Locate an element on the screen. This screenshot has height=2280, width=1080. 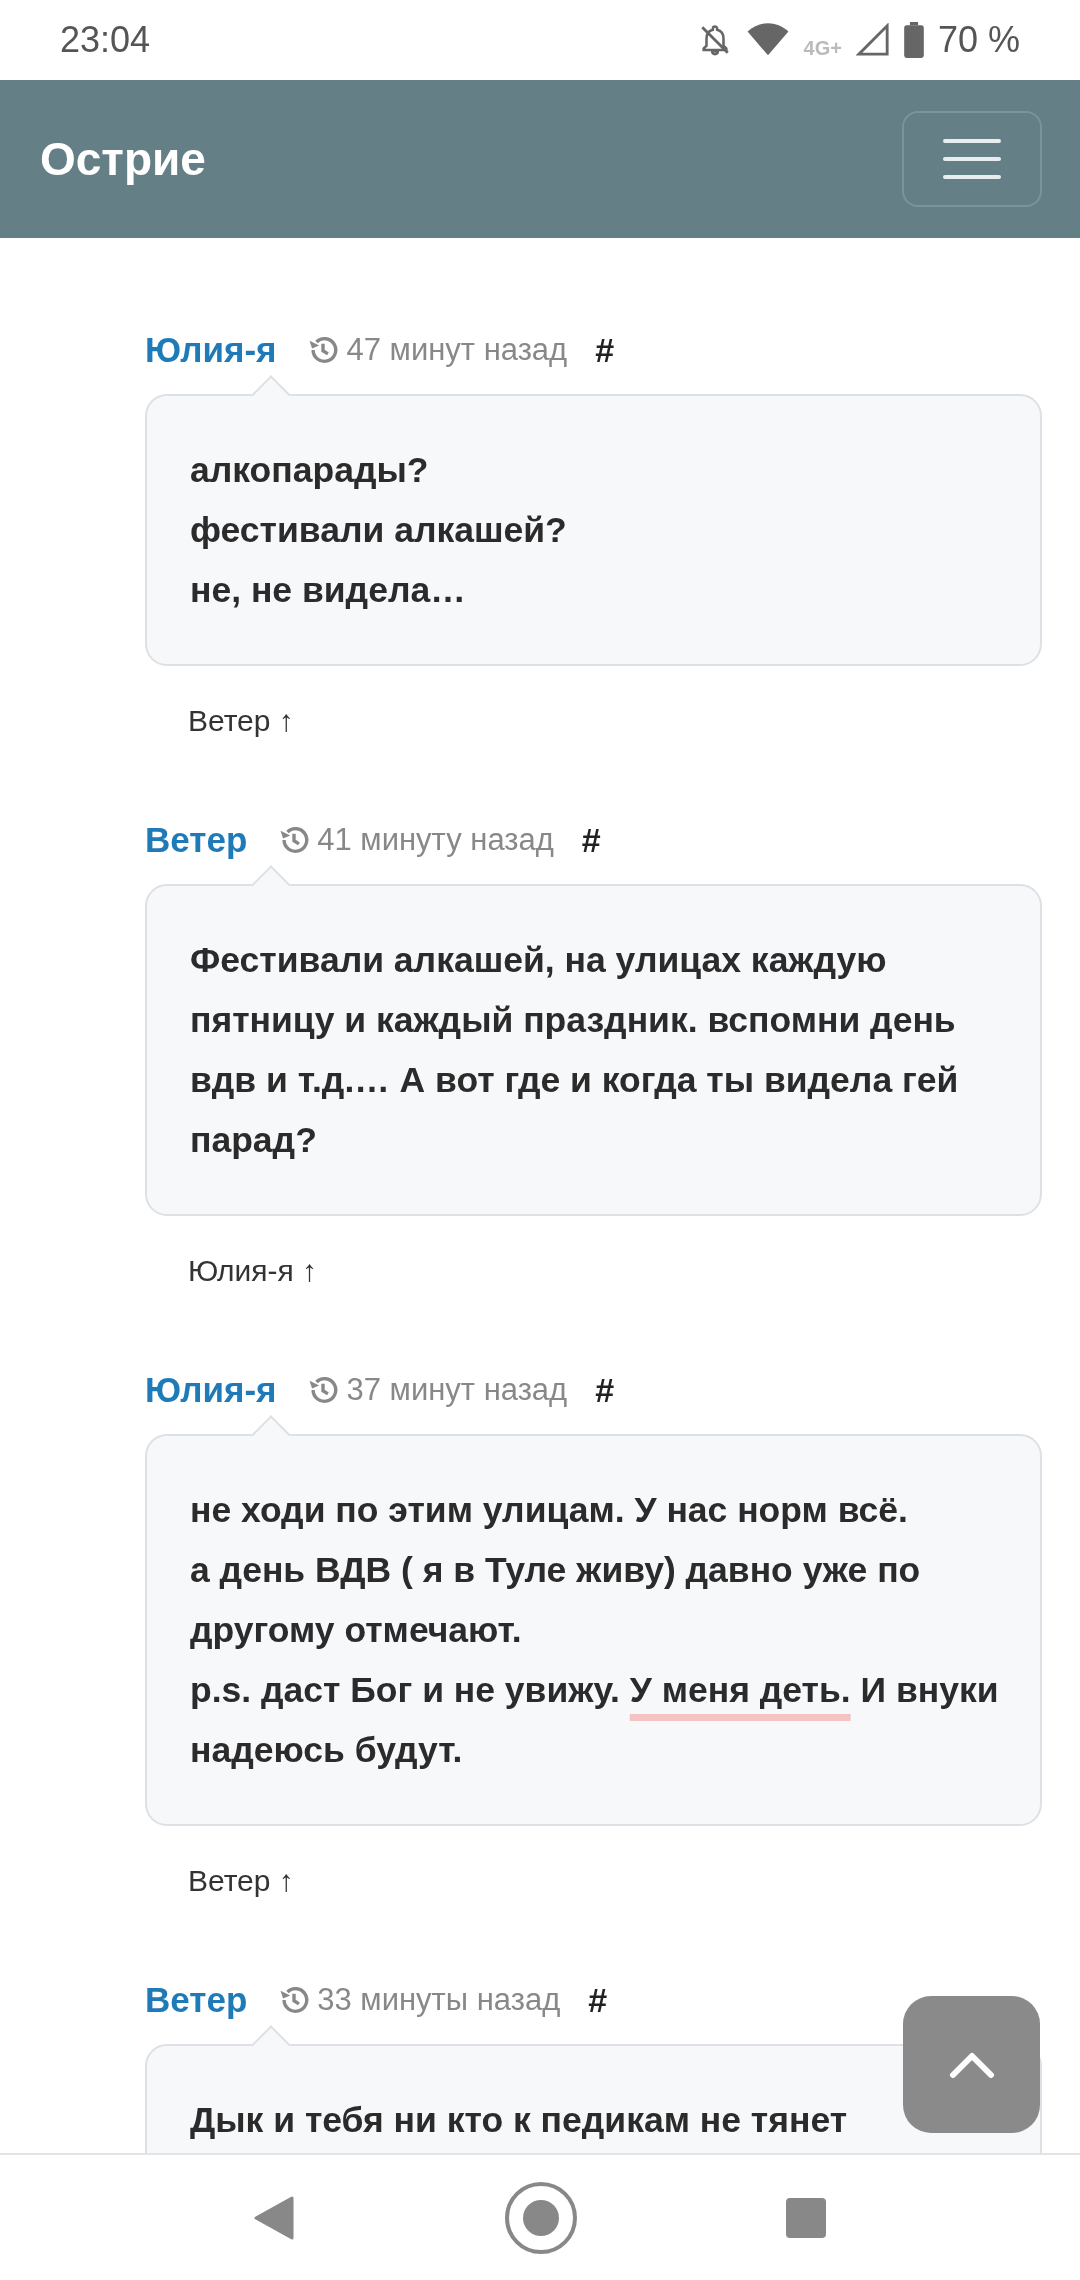
comment-time: 33 минуты назад is located at coordinates (439, 2000).